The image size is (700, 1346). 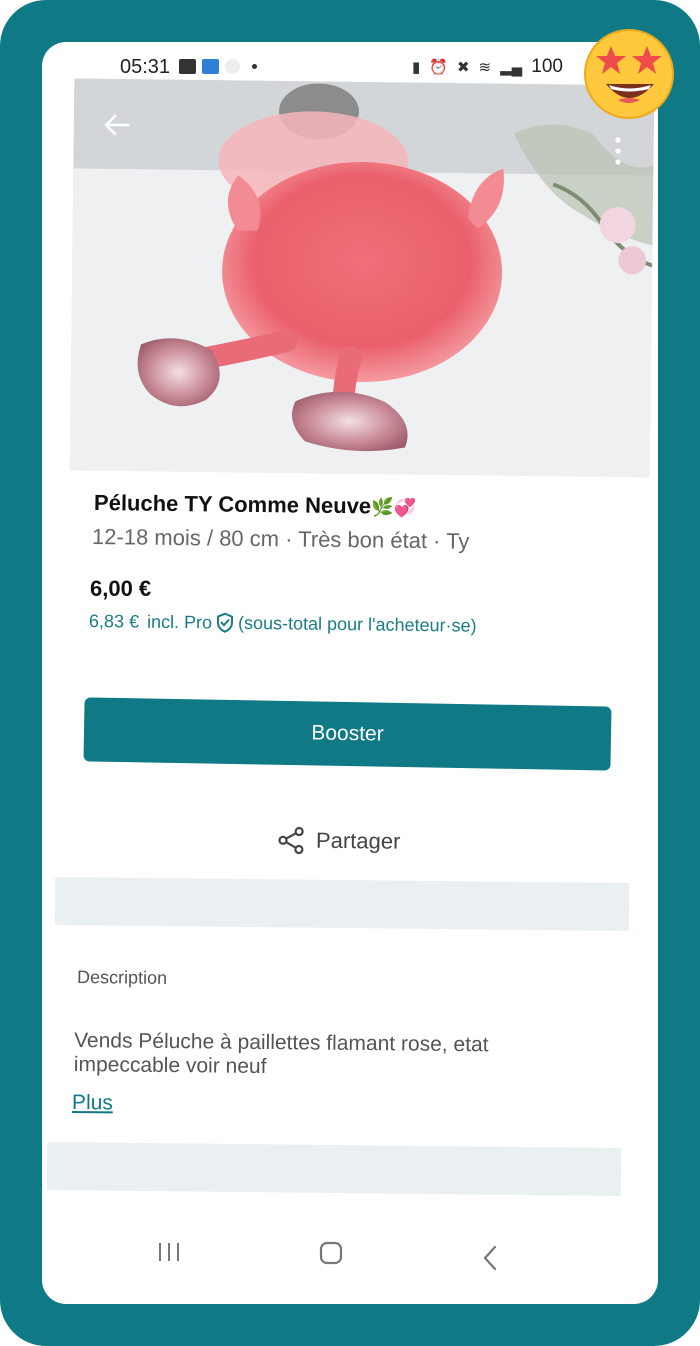 I want to click on booster-button: Booster, so click(x=347, y=734).